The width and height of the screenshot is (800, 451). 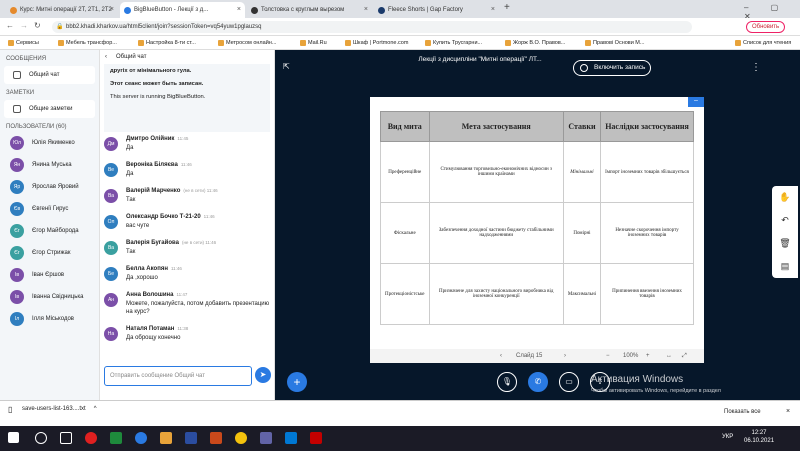 I want to click on message-text: вас чуте, so click(x=138, y=226).